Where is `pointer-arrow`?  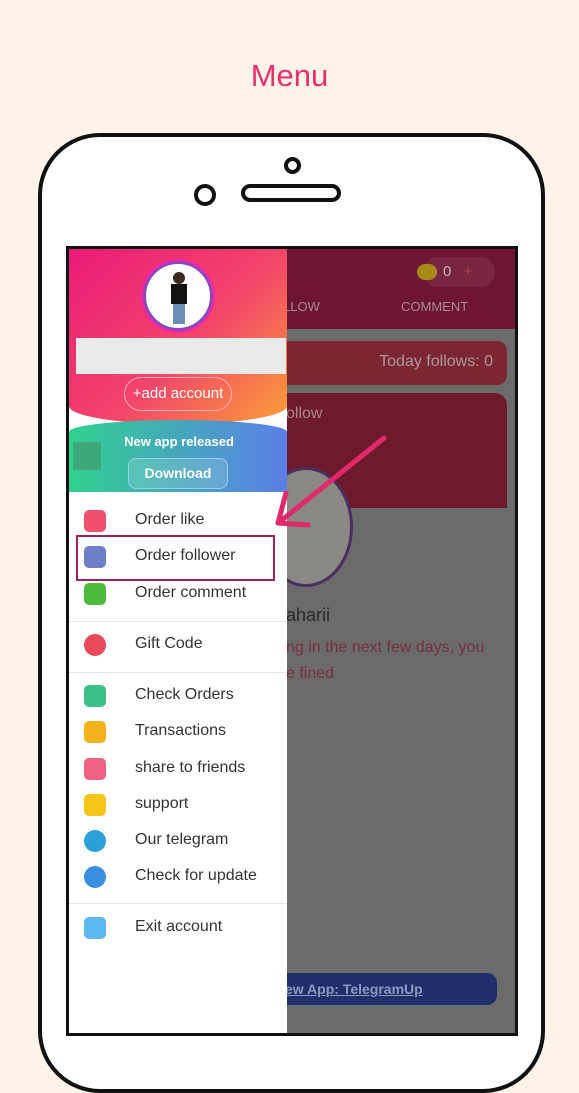
pointer-arrow is located at coordinates (331, 481).